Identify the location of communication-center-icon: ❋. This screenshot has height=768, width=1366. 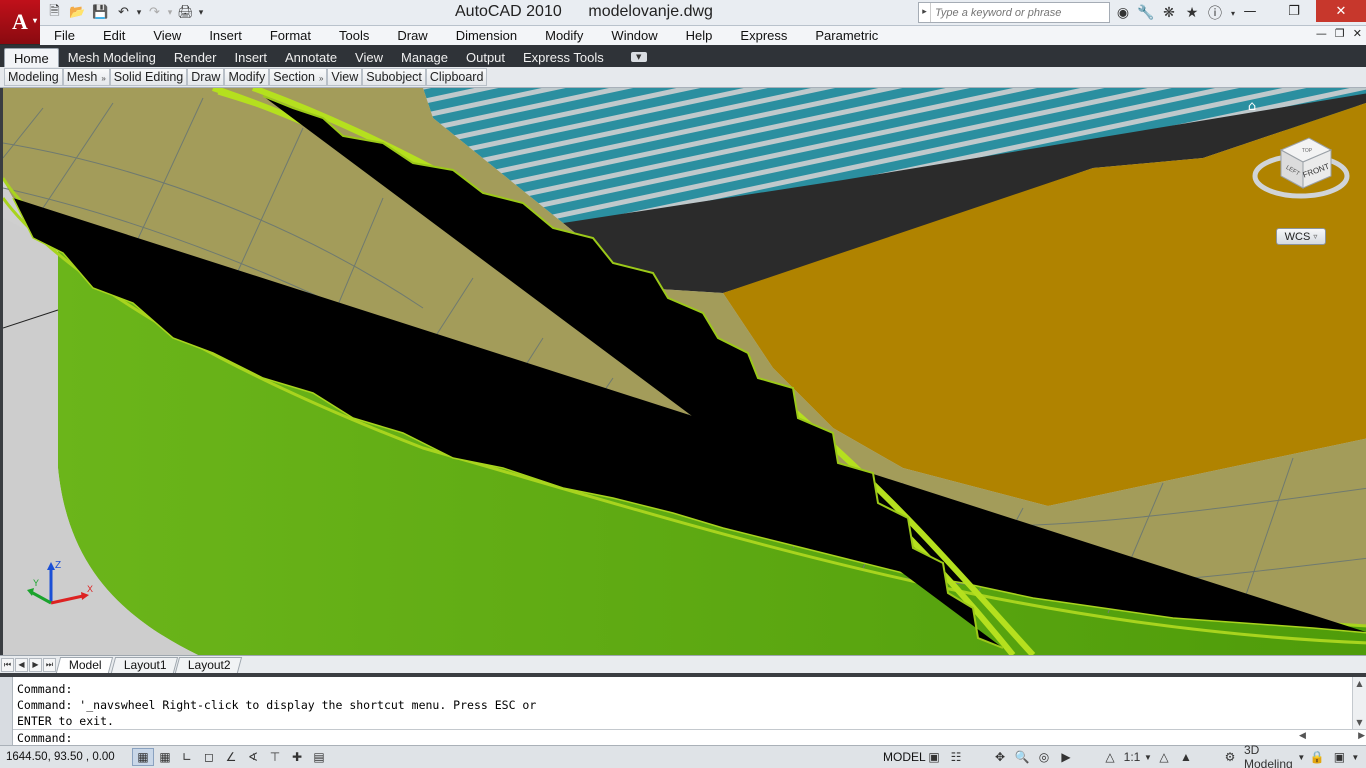
(1169, 13).